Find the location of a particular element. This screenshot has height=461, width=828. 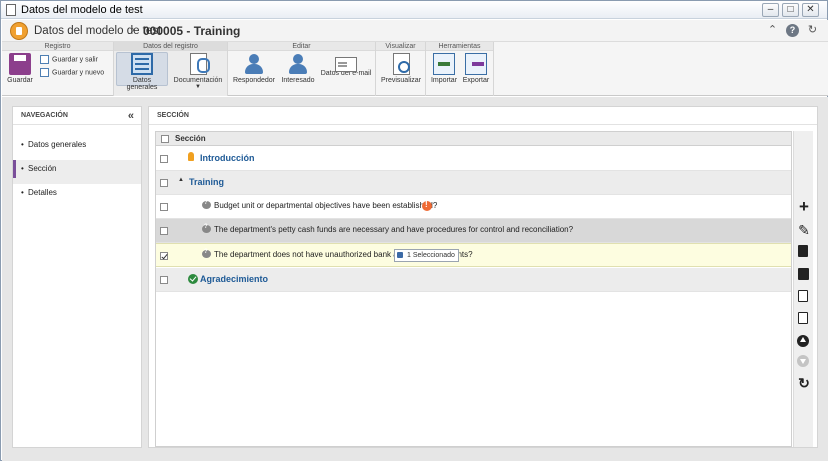

copy-icon is located at coordinates (803, 274).